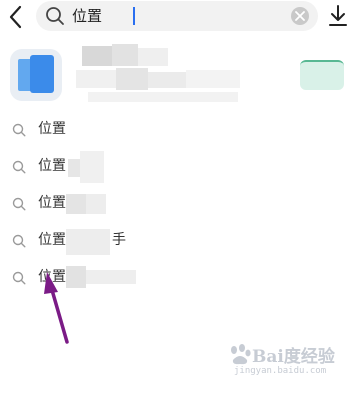 Image resolution: width=350 pixels, height=398 pixels. I want to click on watermark-url: jingyan.baidu.com, so click(280, 371).